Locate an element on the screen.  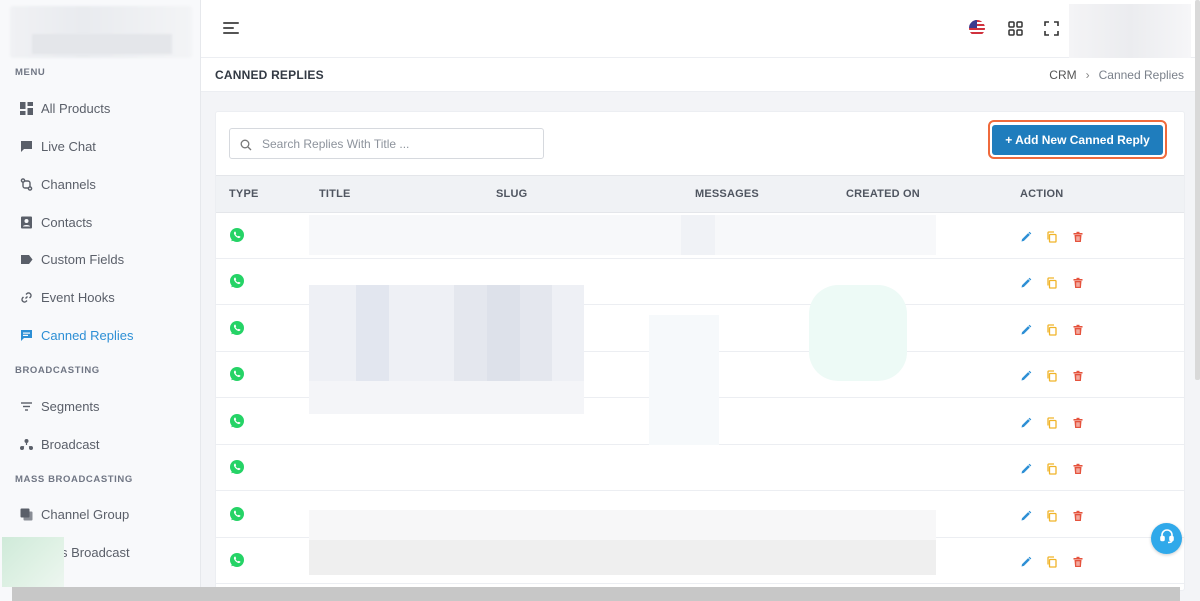
fullscreen-icon is located at coordinates (1051, 28).